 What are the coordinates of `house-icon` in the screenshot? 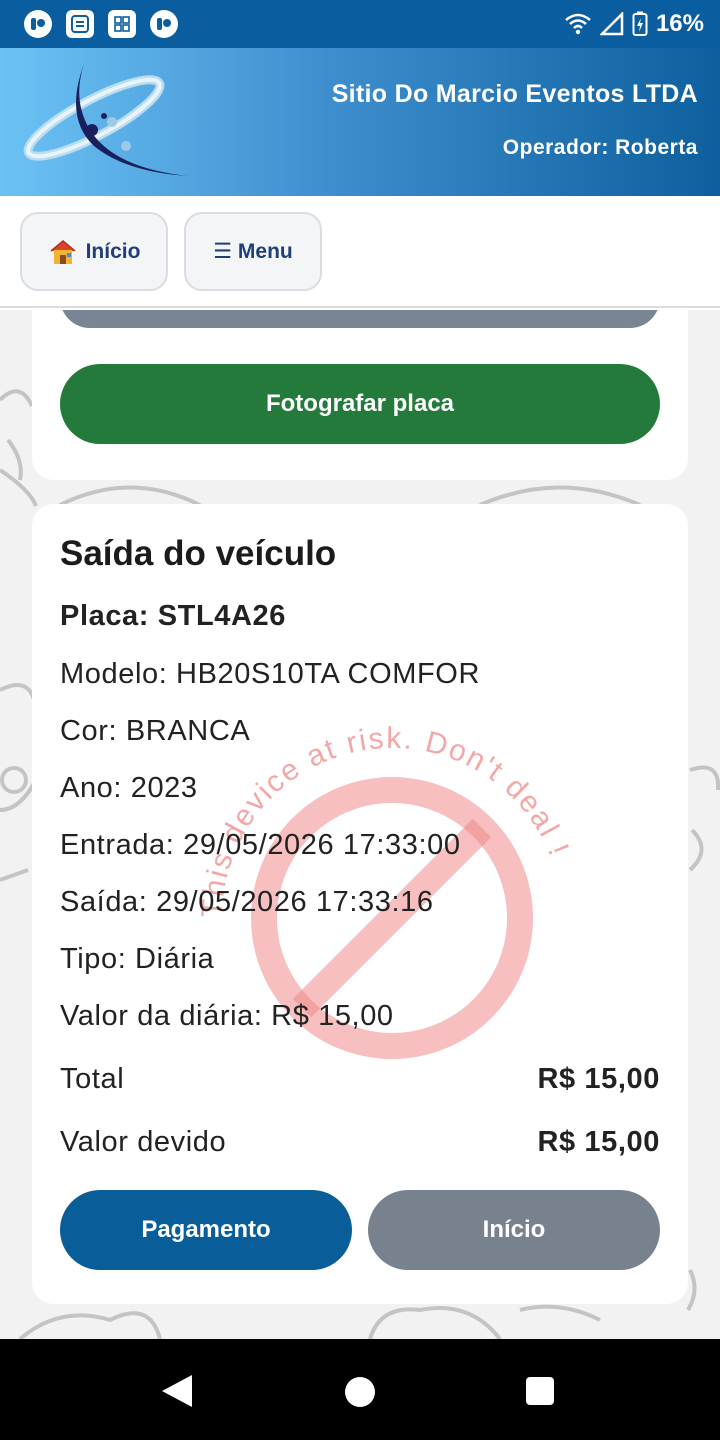 It's located at (63, 251).